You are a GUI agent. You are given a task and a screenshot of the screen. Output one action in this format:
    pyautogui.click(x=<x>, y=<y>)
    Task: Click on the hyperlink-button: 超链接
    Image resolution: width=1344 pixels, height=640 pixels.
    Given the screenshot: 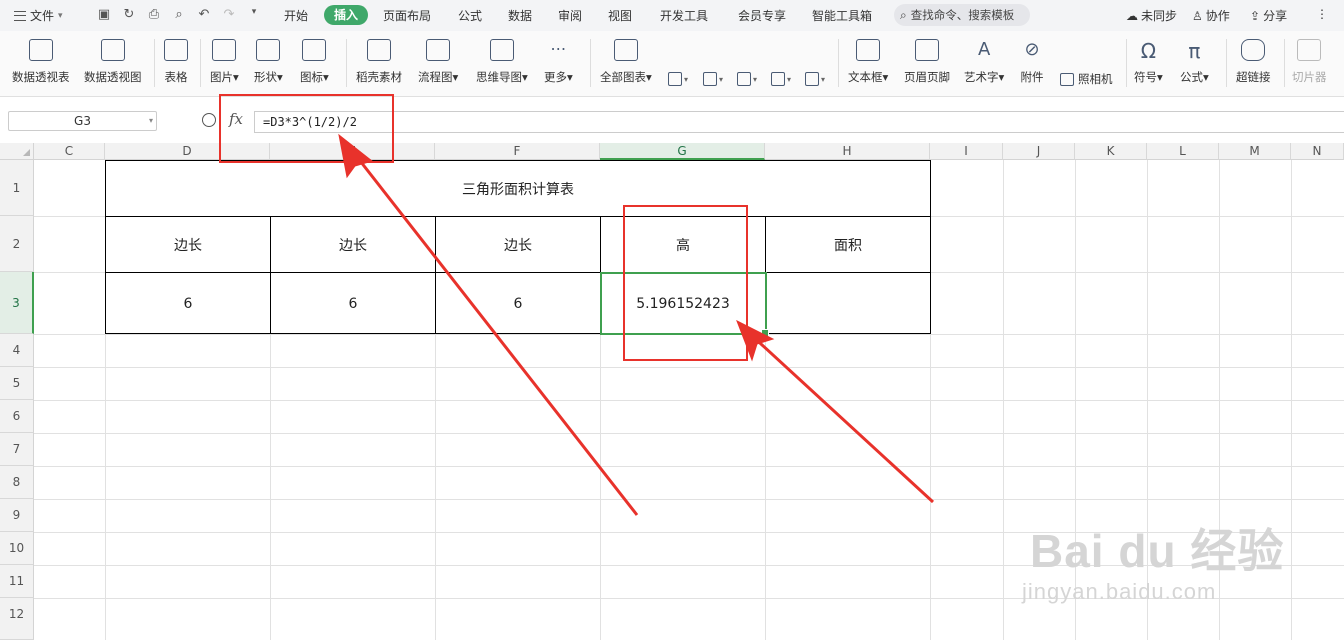 What is the action you would take?
    pyautogui.click(x=1253, y=62)
    